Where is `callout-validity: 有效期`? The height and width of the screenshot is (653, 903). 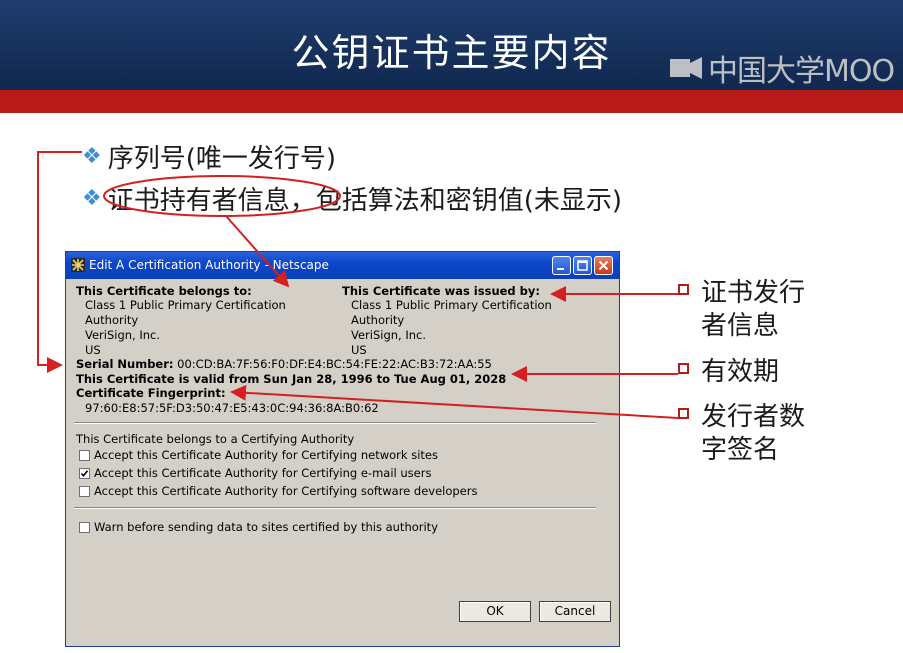 callout-validity: 有效期 is located at coordinates (728, 372).